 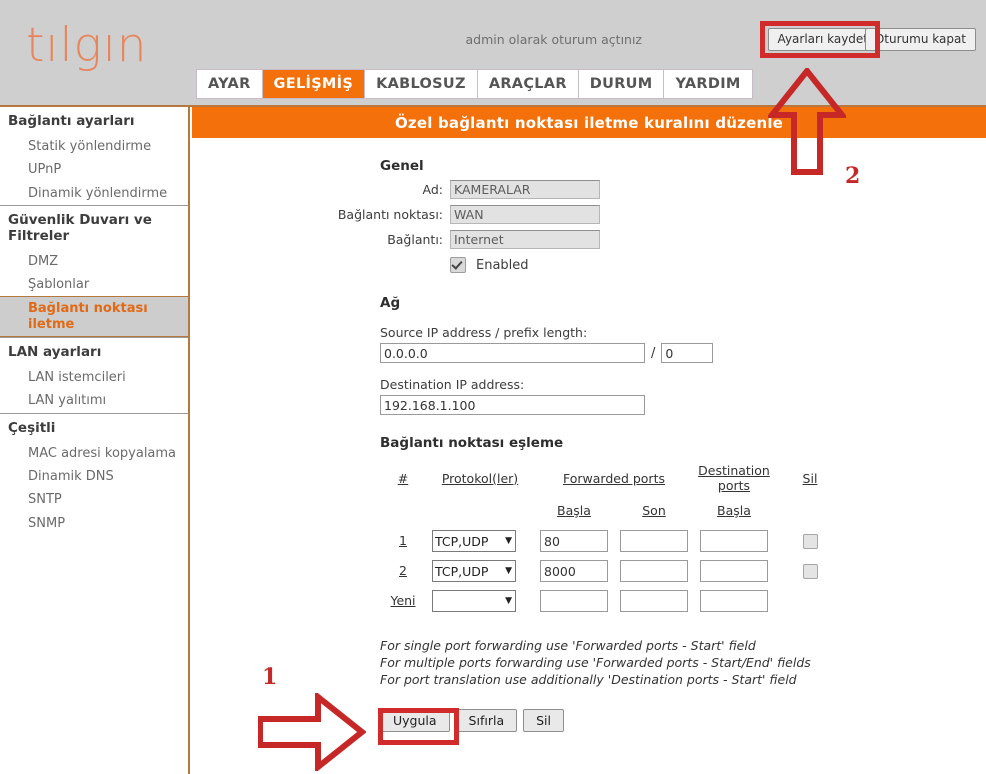 What do you see at coordinates (71, 121) in the screenshot?
I see `sidebar-group-heading: Bağlantı ayarları` at bounding box center [71, 121].